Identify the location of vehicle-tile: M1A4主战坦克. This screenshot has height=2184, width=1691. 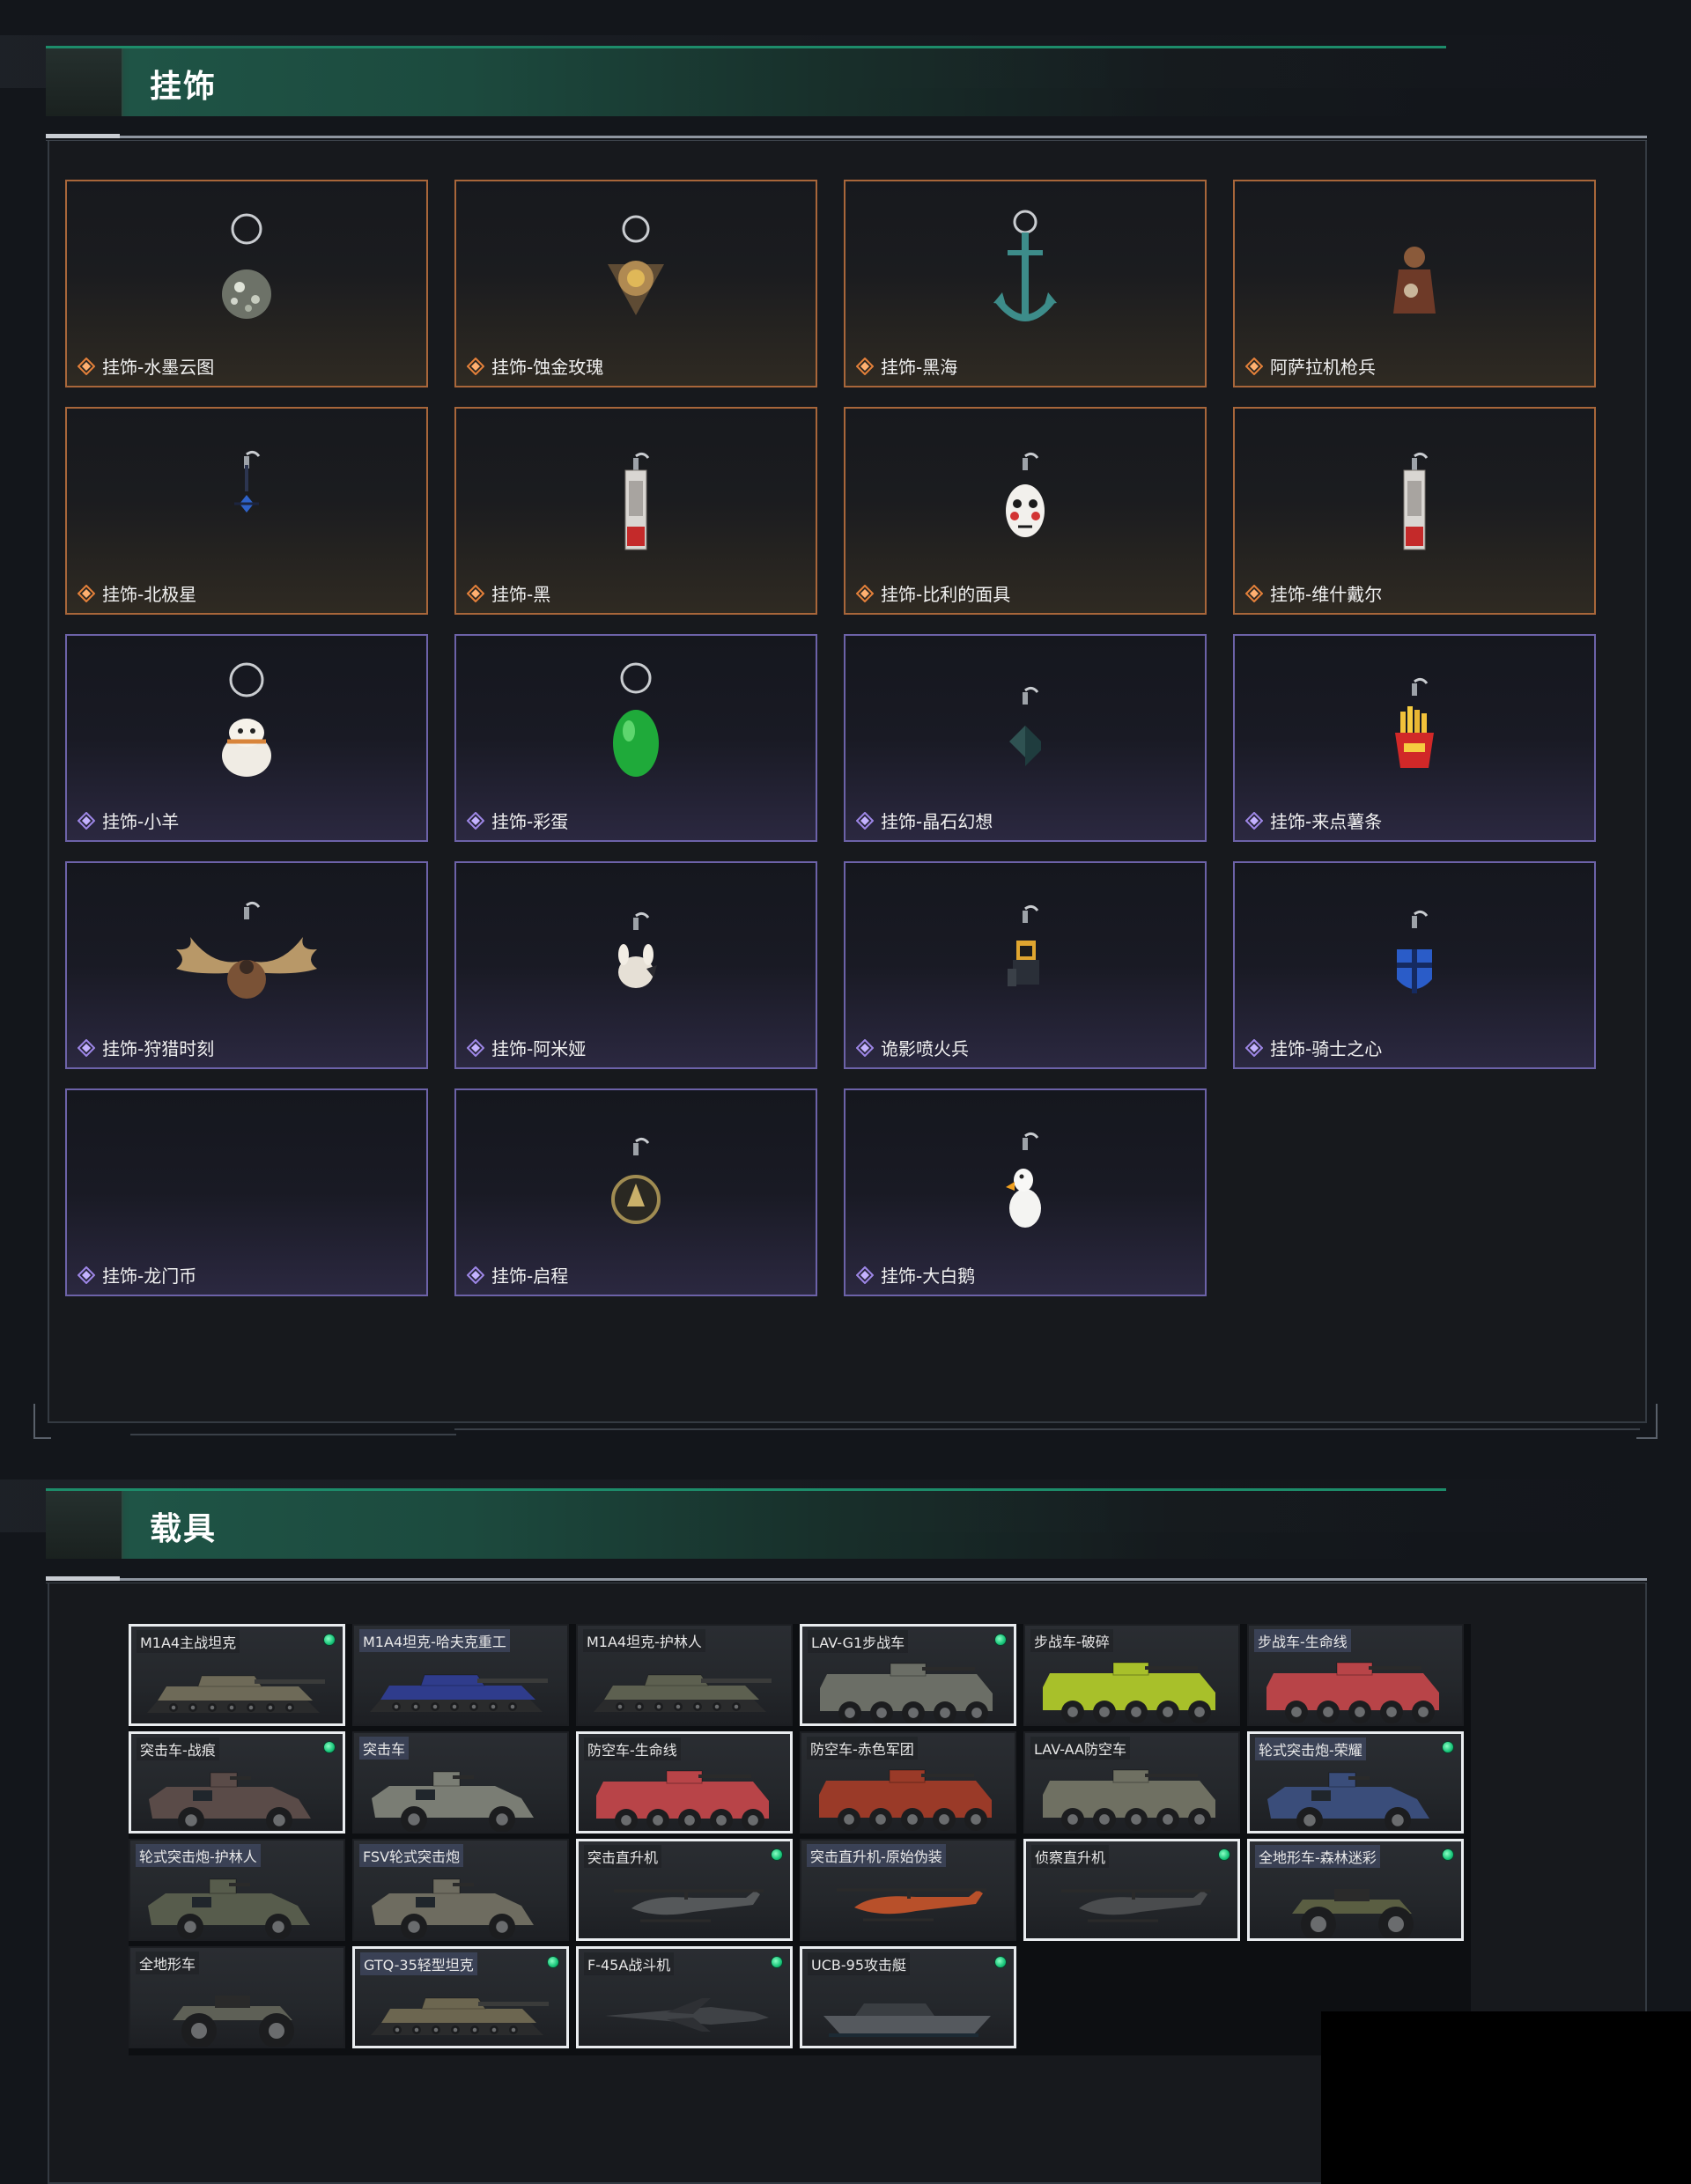
(237, 1675).